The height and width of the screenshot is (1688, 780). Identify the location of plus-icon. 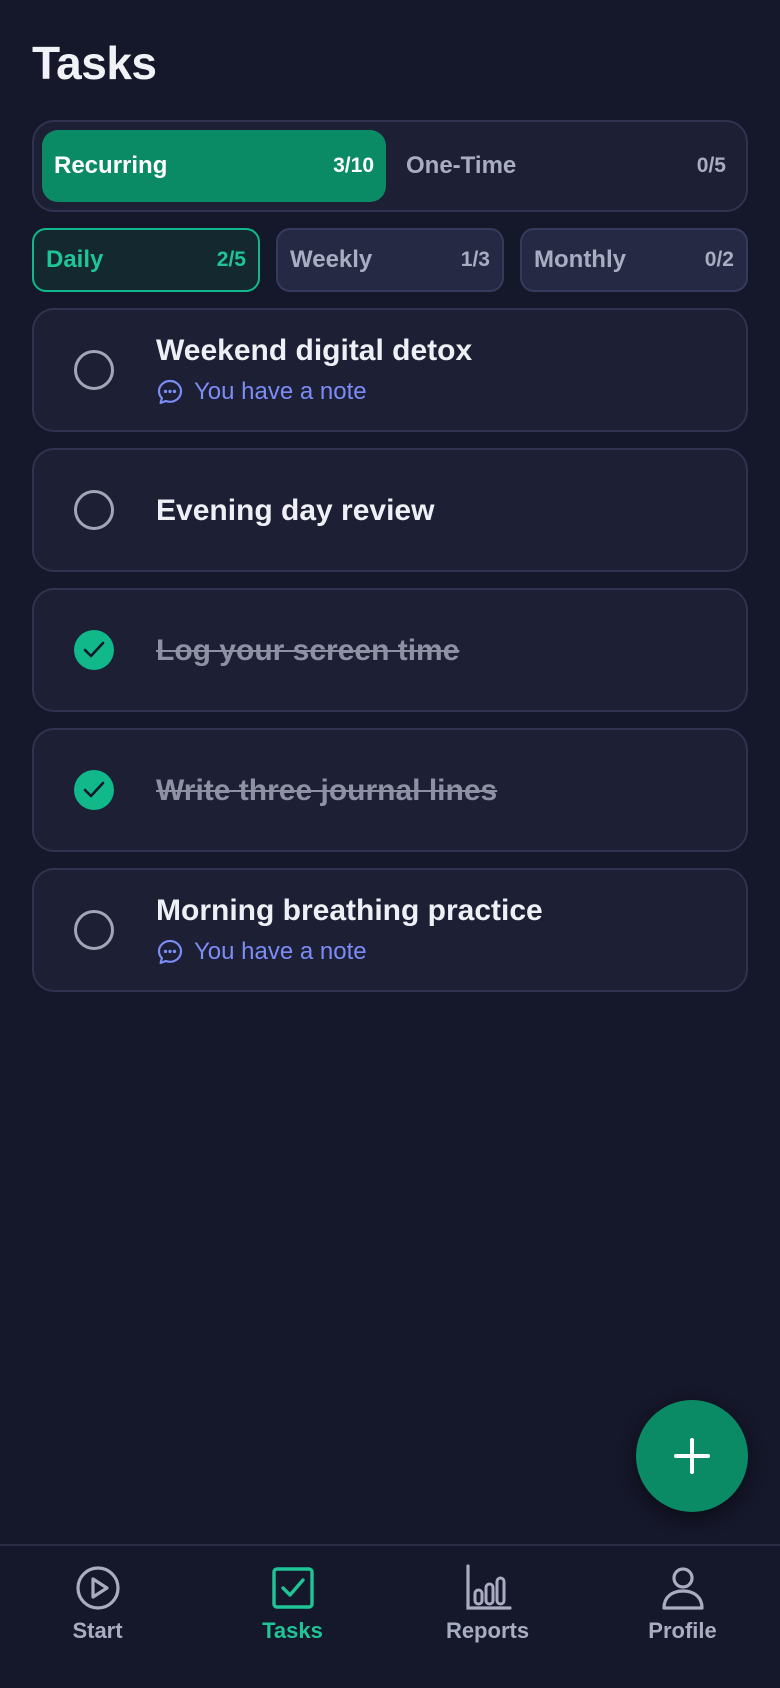
(692, 1456).